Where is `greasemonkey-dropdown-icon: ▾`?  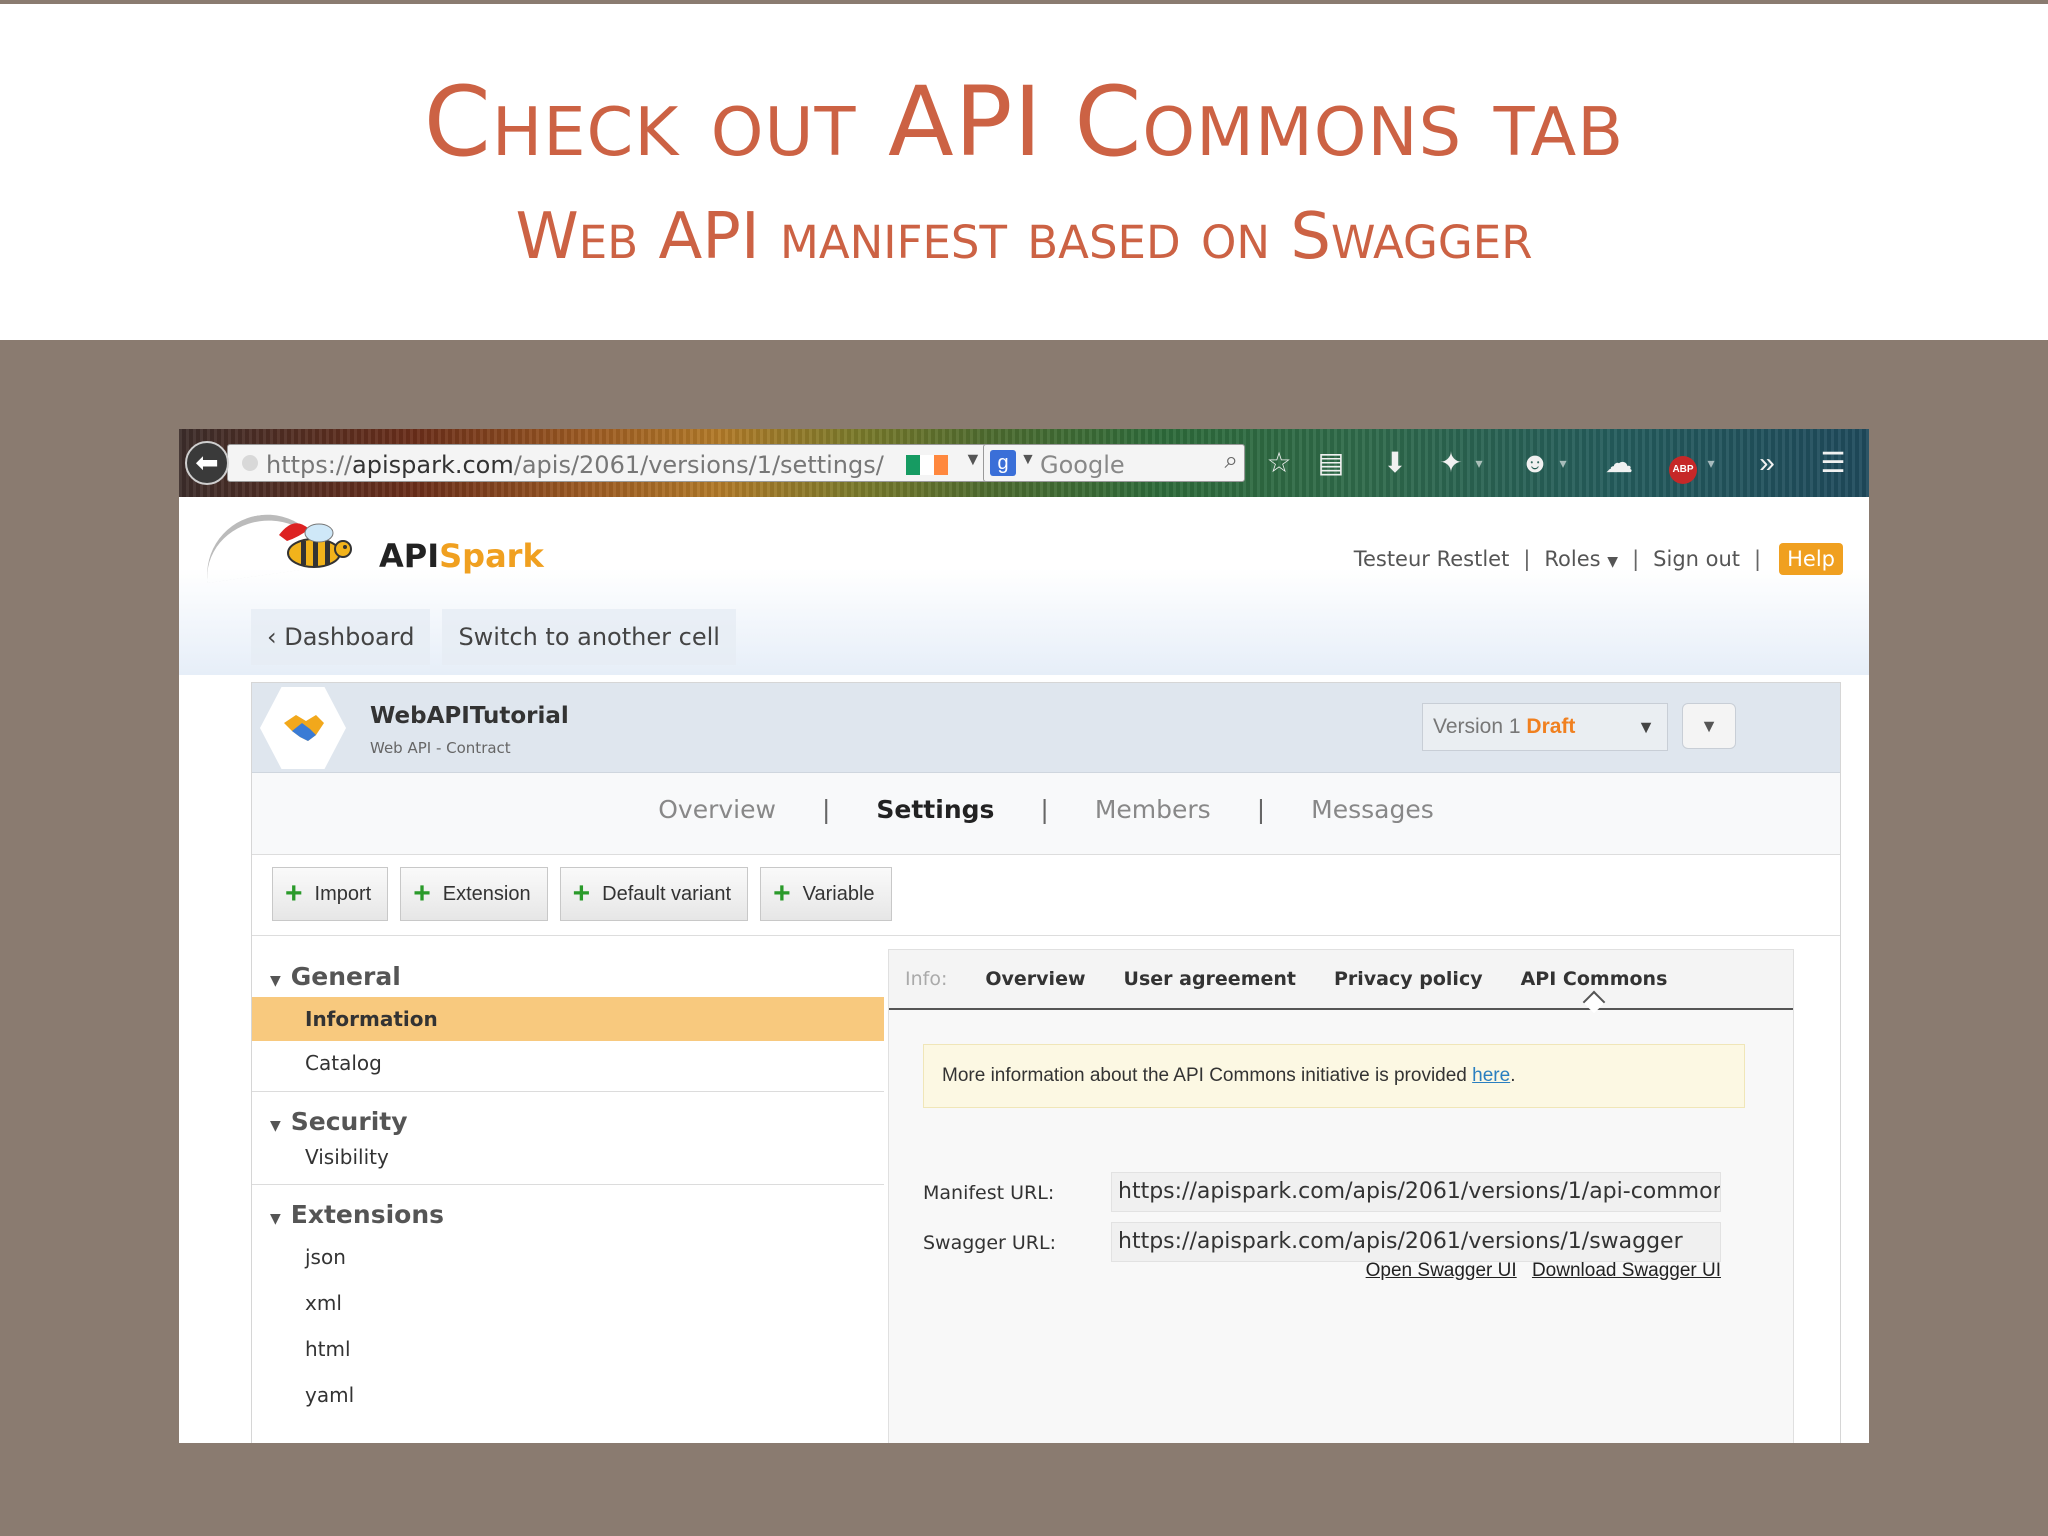
greasemonkey-dropdown-icon: ▾ is located at coordinates (1563, 463).